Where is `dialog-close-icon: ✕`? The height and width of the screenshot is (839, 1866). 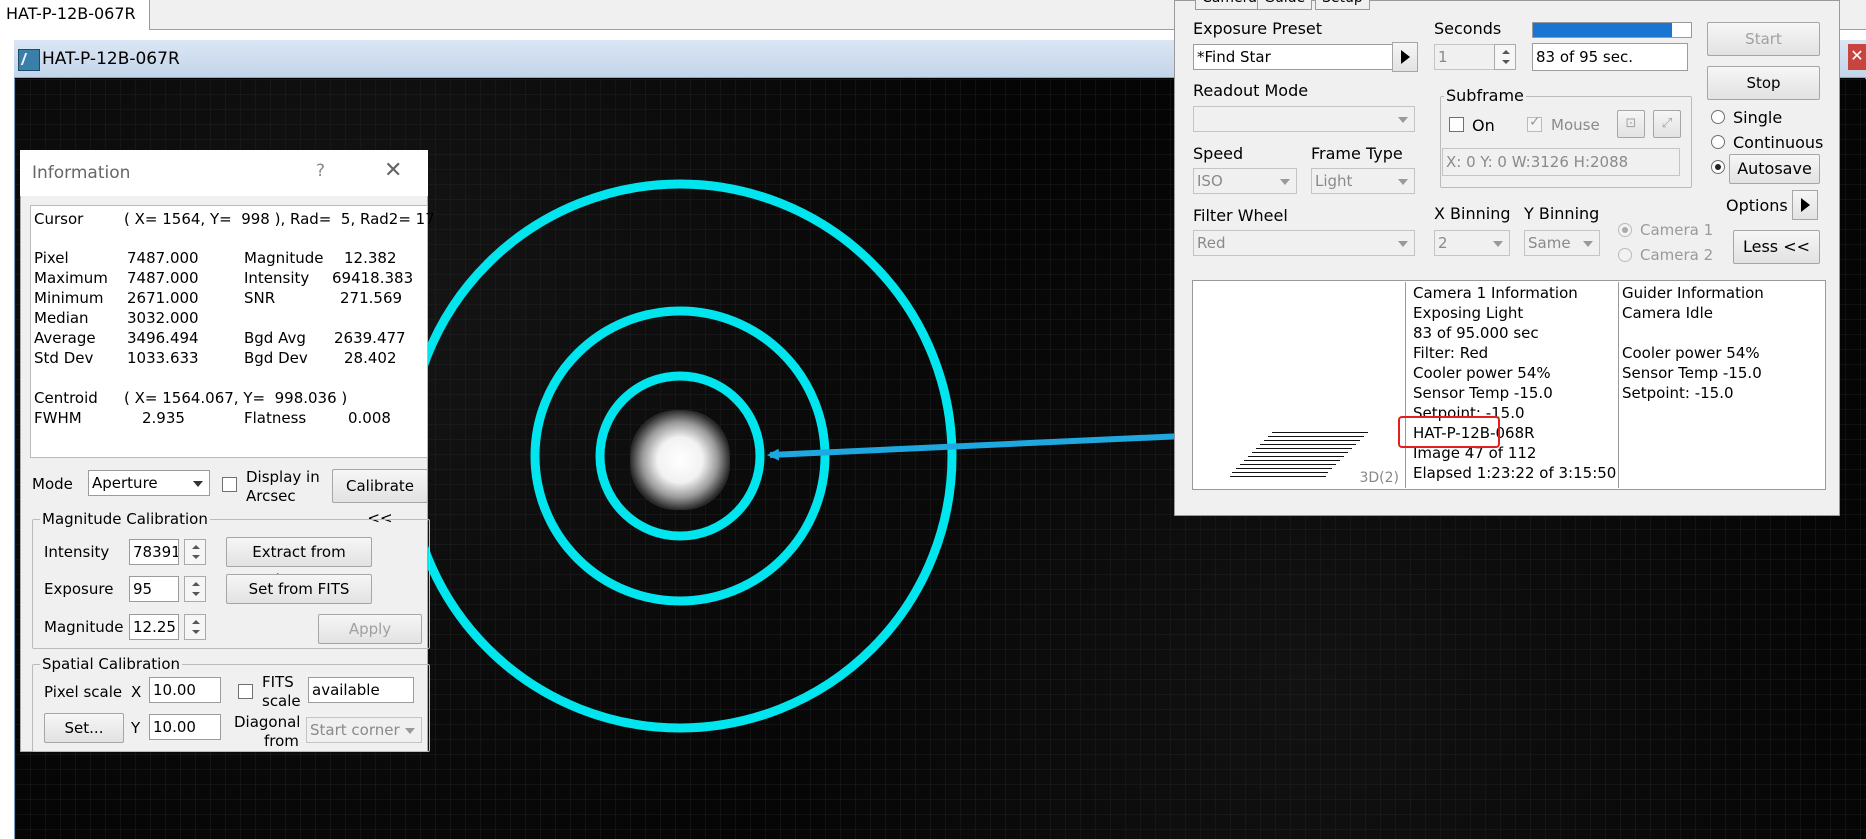 dialog-close-icon: ✕ is located at coordinates (393, 170).